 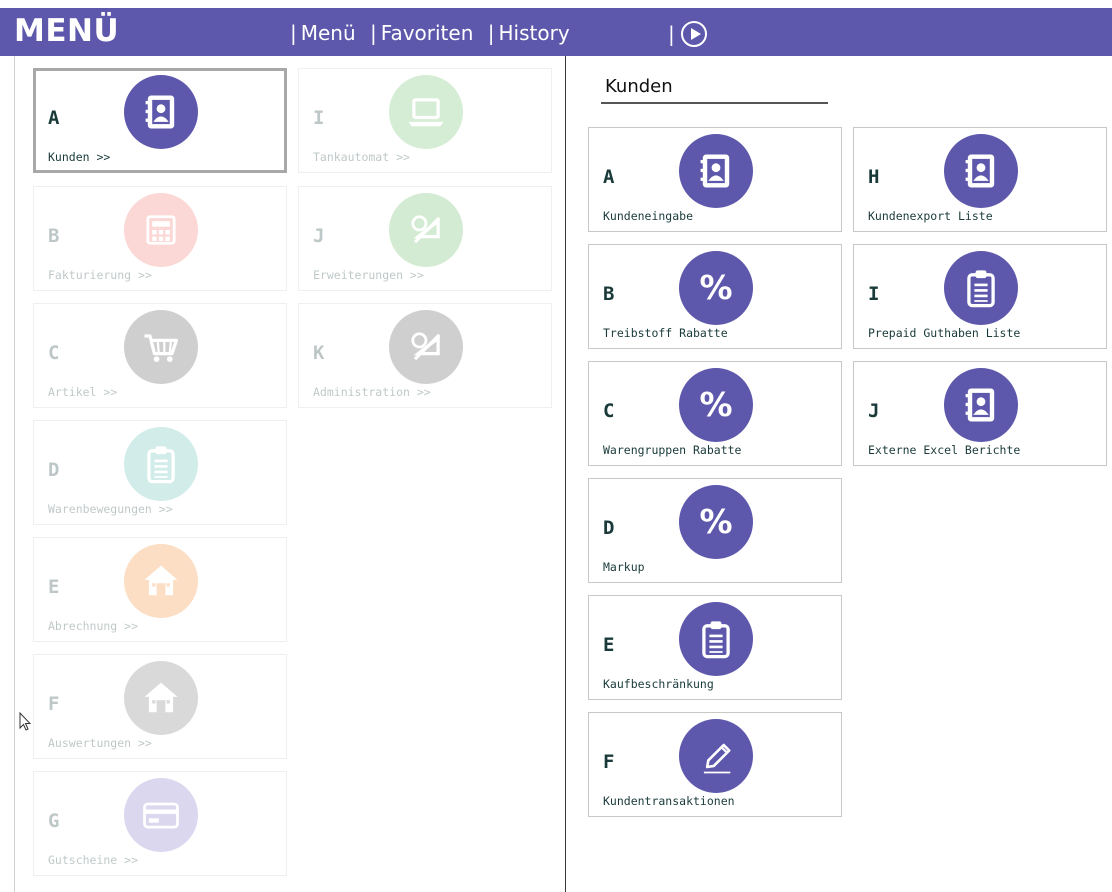 I want to click on tile-label: Treibstoff Rabatte, so click(x=665, y=333).